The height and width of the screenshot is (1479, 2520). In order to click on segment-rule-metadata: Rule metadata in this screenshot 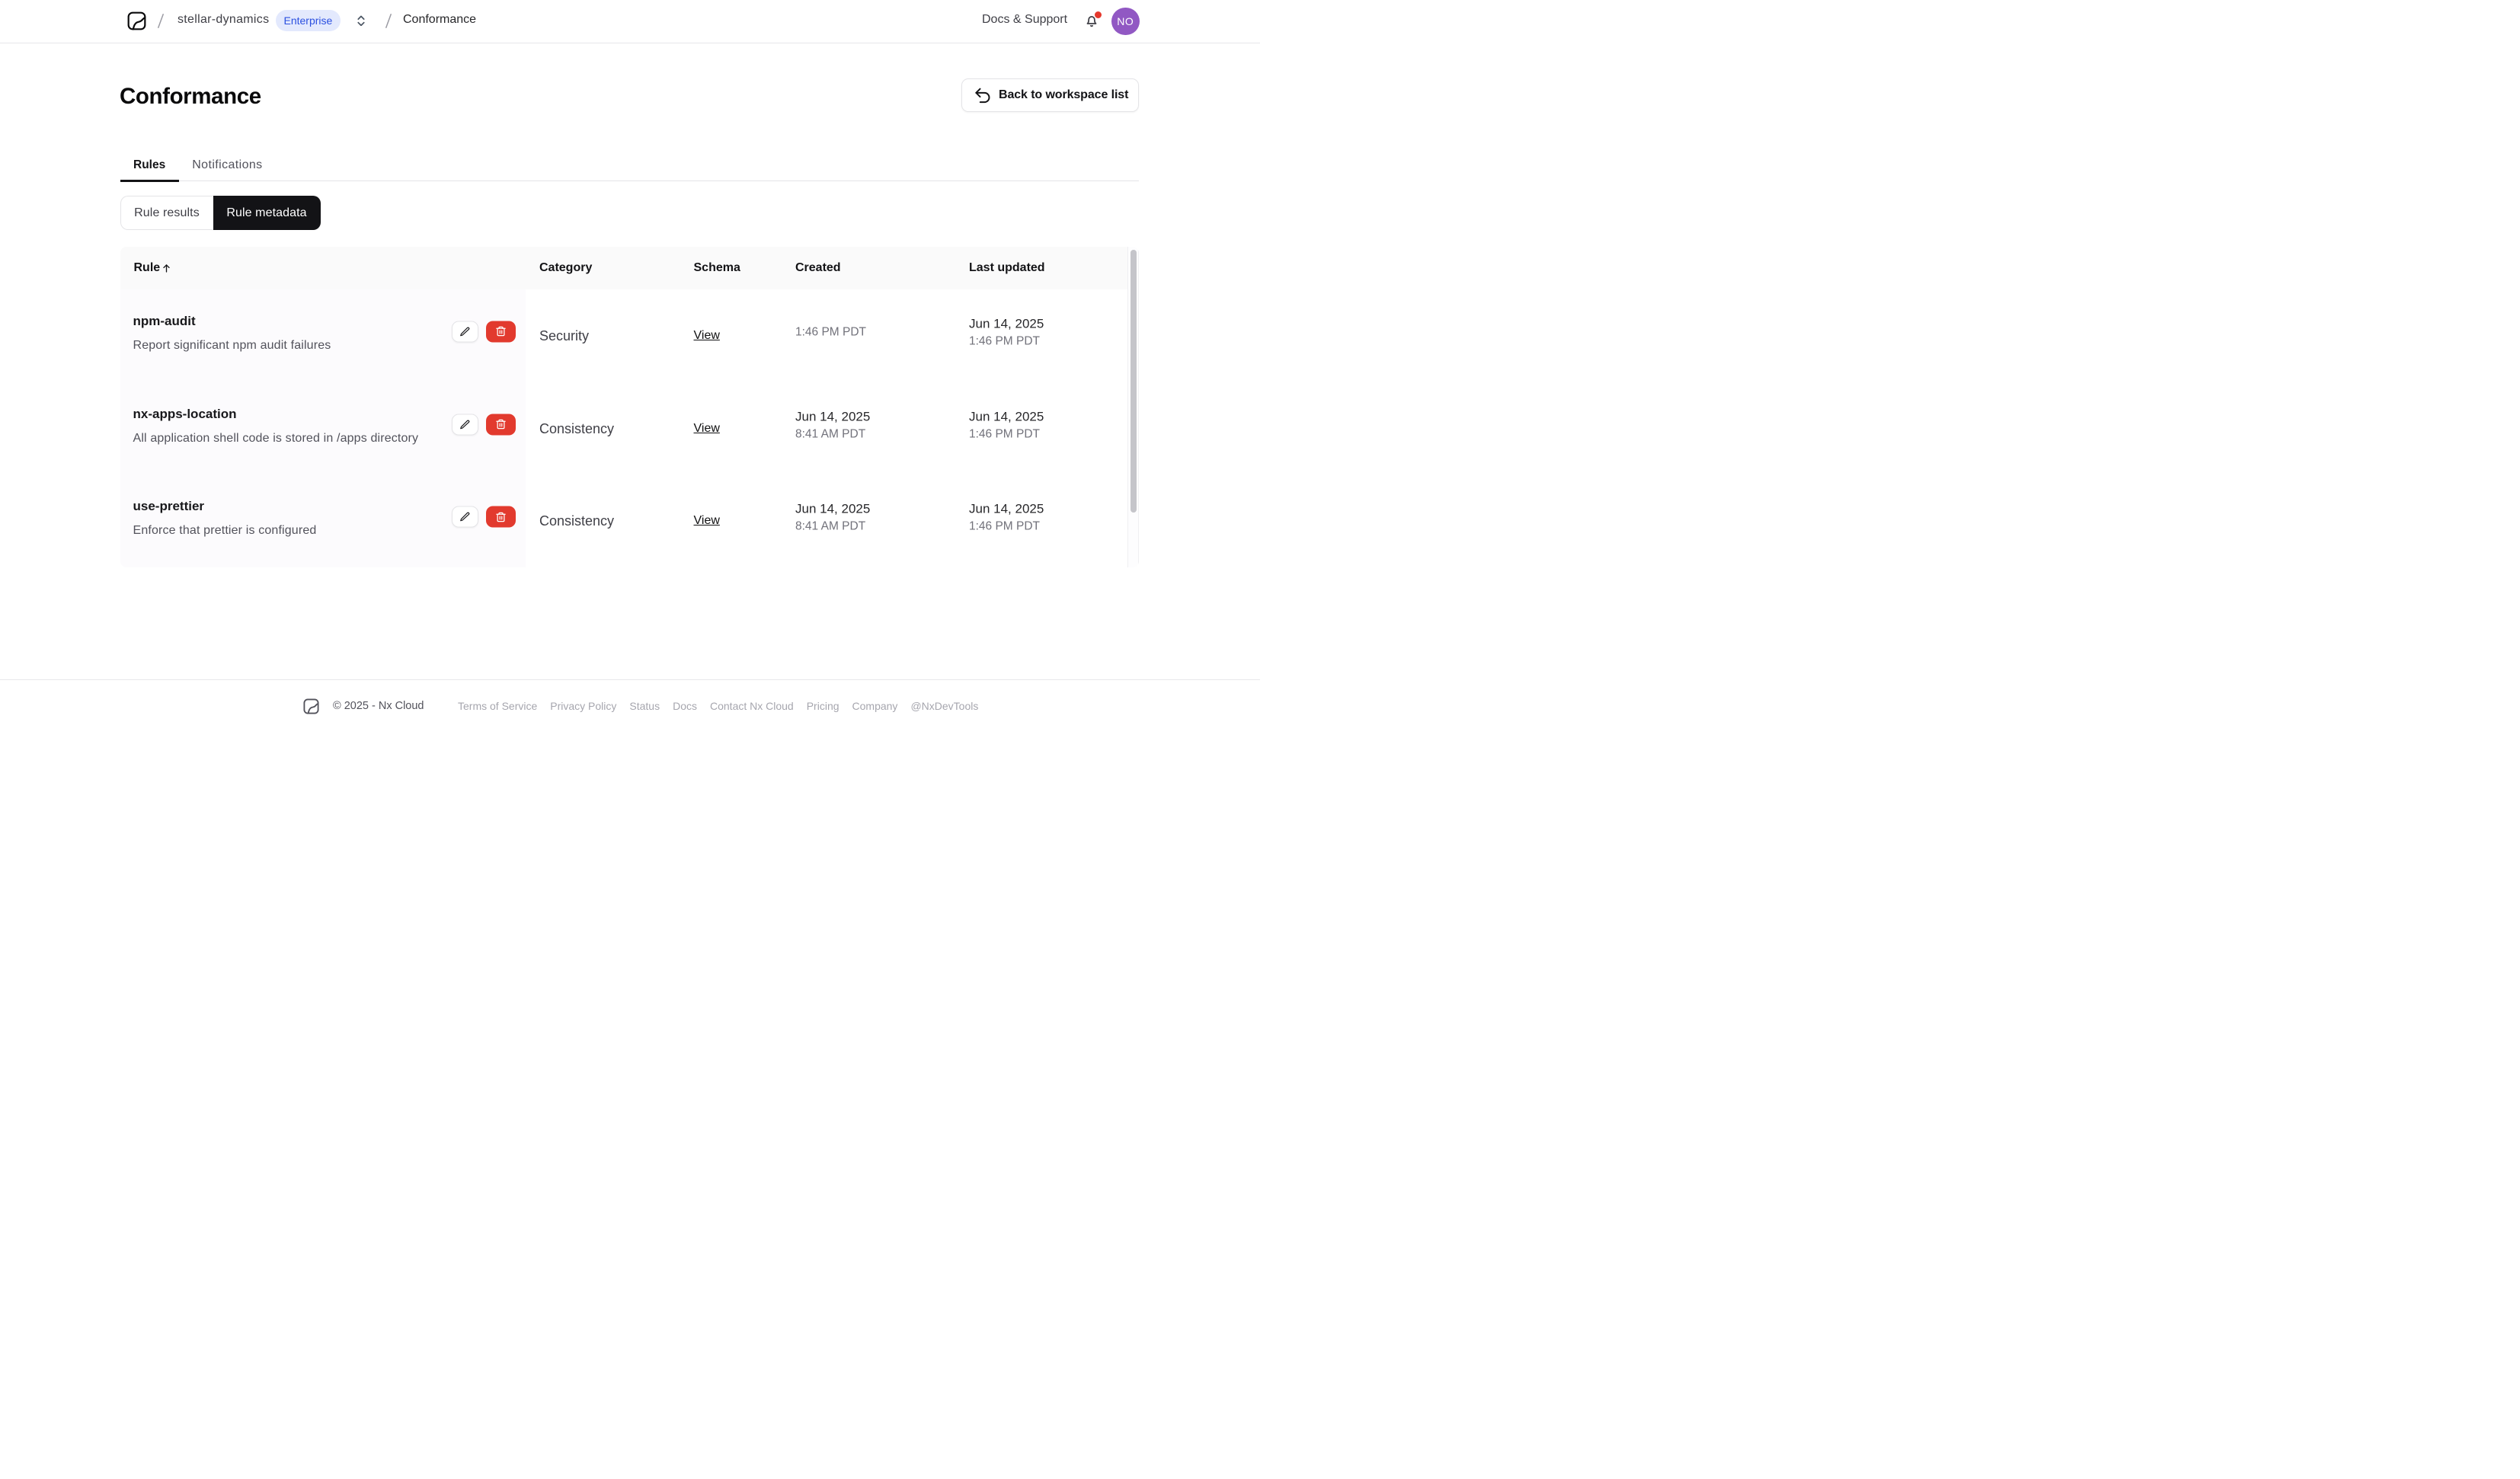, I will do `click(267, 213)`.